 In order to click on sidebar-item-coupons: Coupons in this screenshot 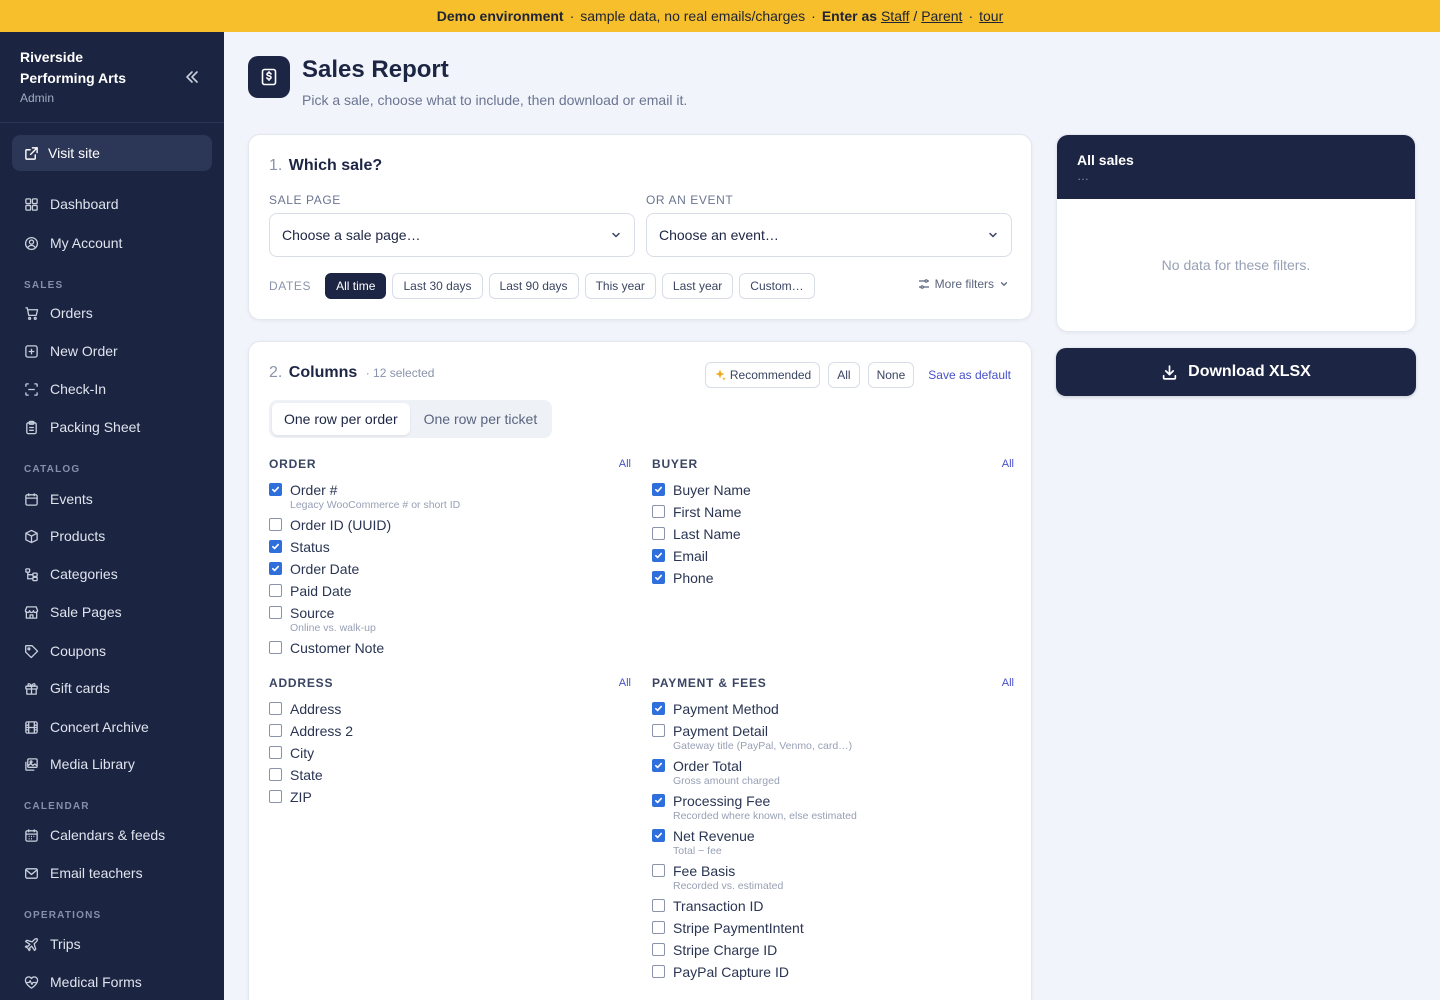, I will do `click(112, 651)`.